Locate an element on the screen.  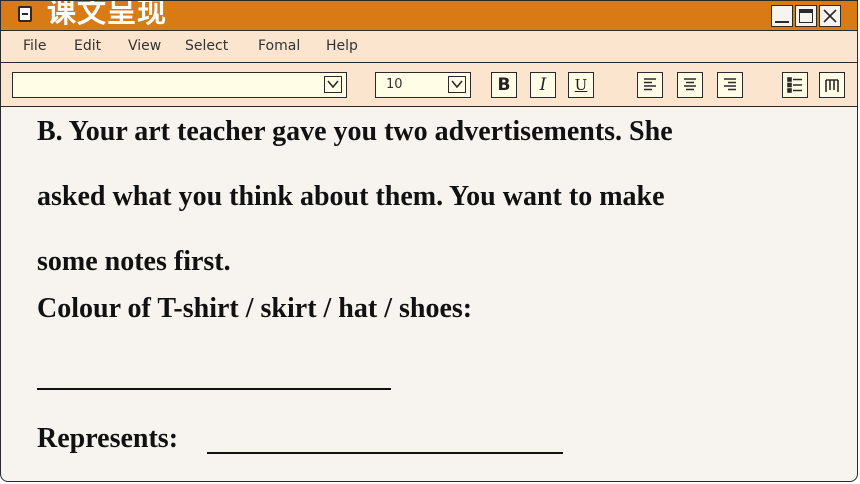
close-button is located at coordinates (830, 16).